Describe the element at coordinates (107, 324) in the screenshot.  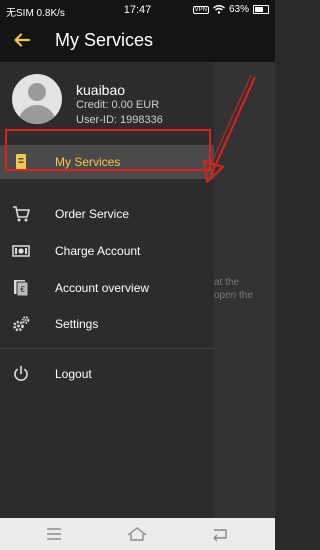
I see `menu-item-settings: Settings` at that location.